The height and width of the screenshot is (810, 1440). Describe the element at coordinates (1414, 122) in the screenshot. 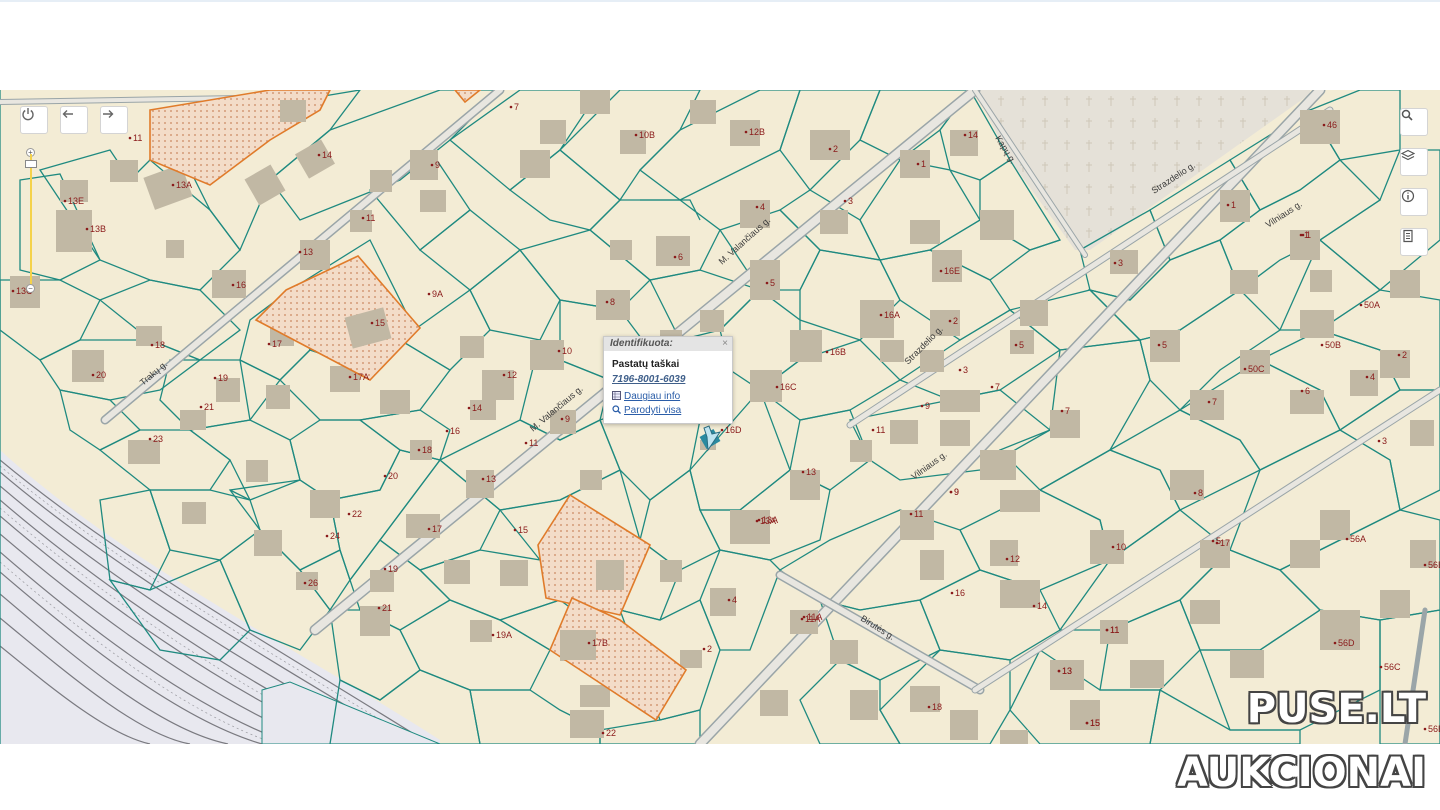

I see `search-button` at that location.